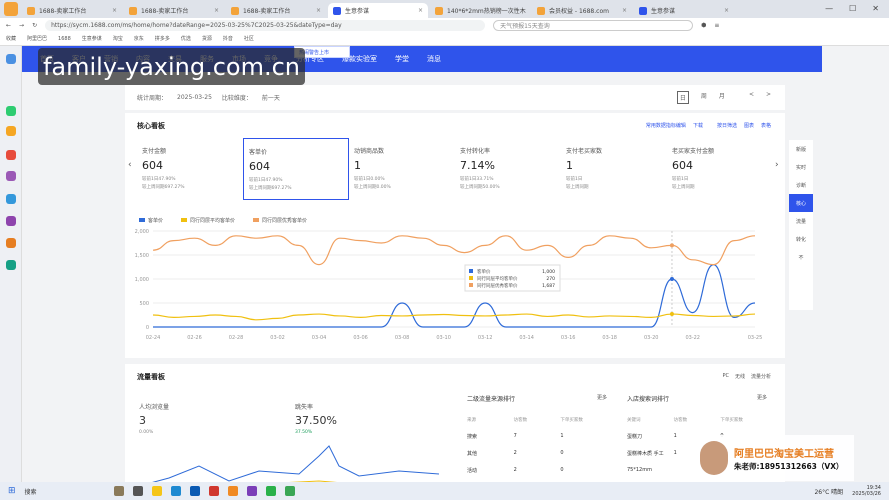 The width and height of the screenshot is (889, 500). What do you see at coordinates (537, 436) in the screenshot?
I see `table-row: 搜索 7 1` at bounding box center [537, 436].